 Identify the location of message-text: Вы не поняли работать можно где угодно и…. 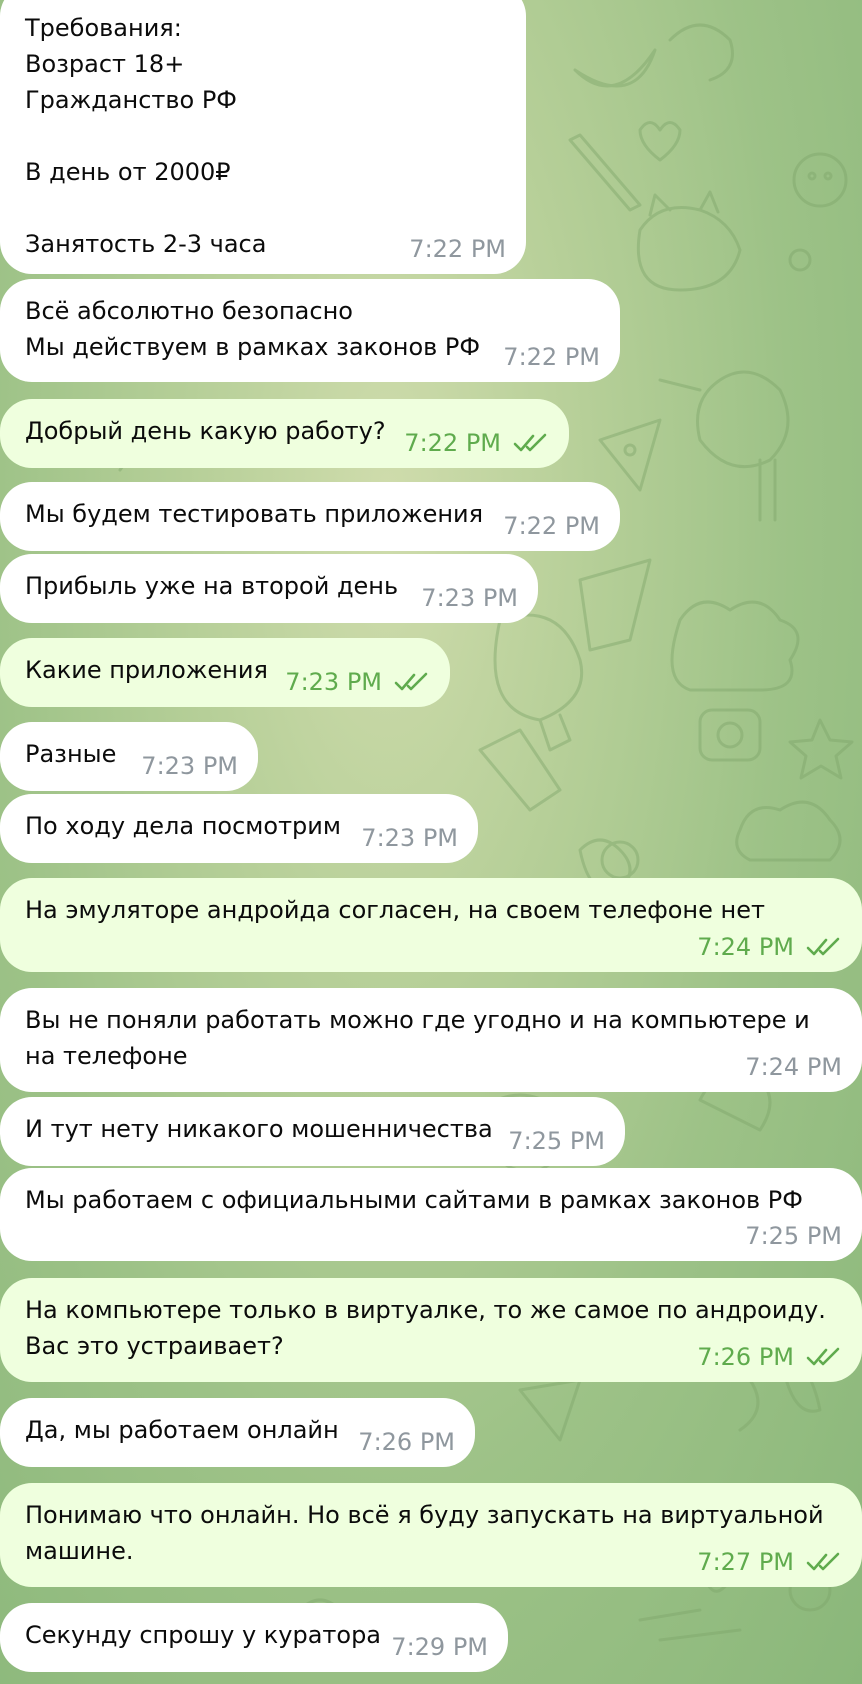
(417, 1038).